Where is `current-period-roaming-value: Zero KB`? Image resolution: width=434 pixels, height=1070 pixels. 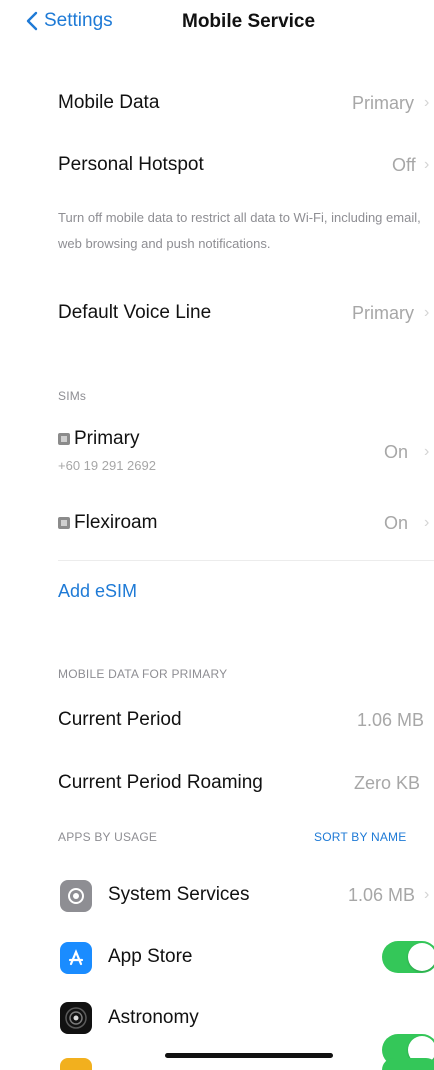 current-period-roaming-value: Zero KB is located at coordinates (387, 783).